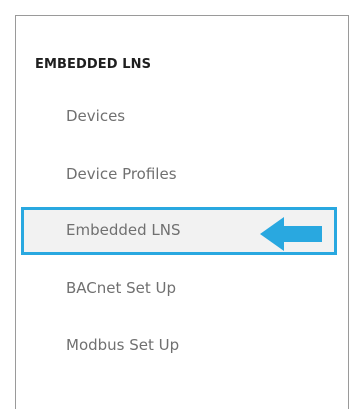  What do you see at coordinates (121, 288) in the screenshot?
I see `sidebar-item-label: BACnet Set Up` at bounding box center [121, 288].